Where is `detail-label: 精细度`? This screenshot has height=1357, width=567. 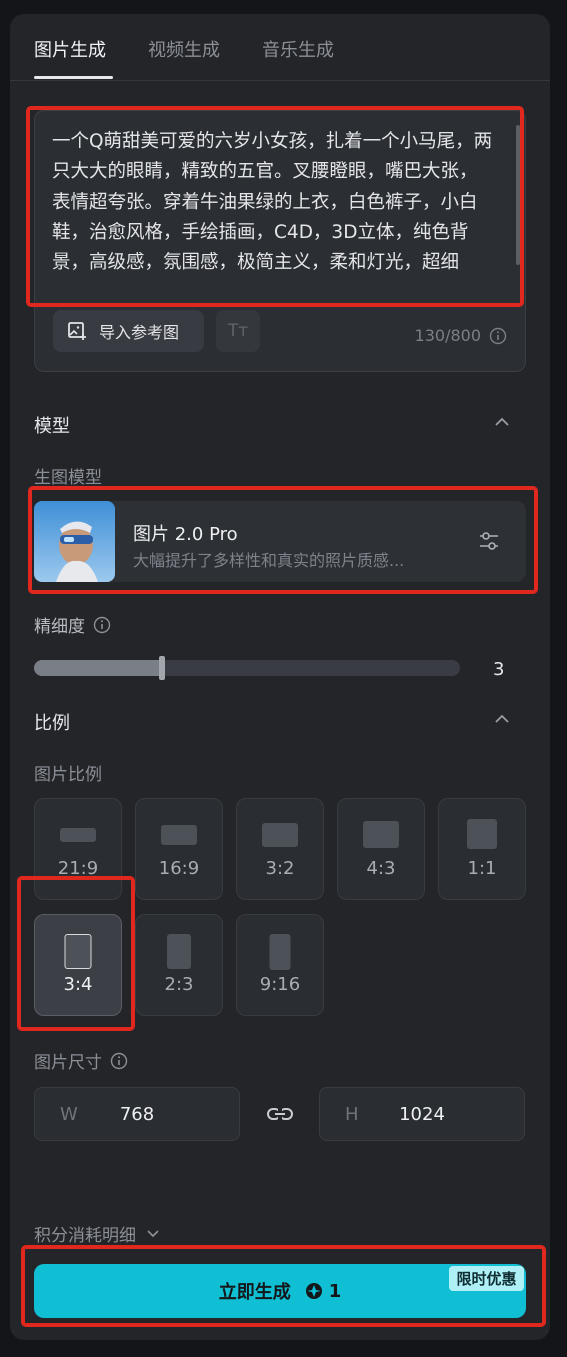
detail-label: 精细度 is located at coordinates (59, 627).